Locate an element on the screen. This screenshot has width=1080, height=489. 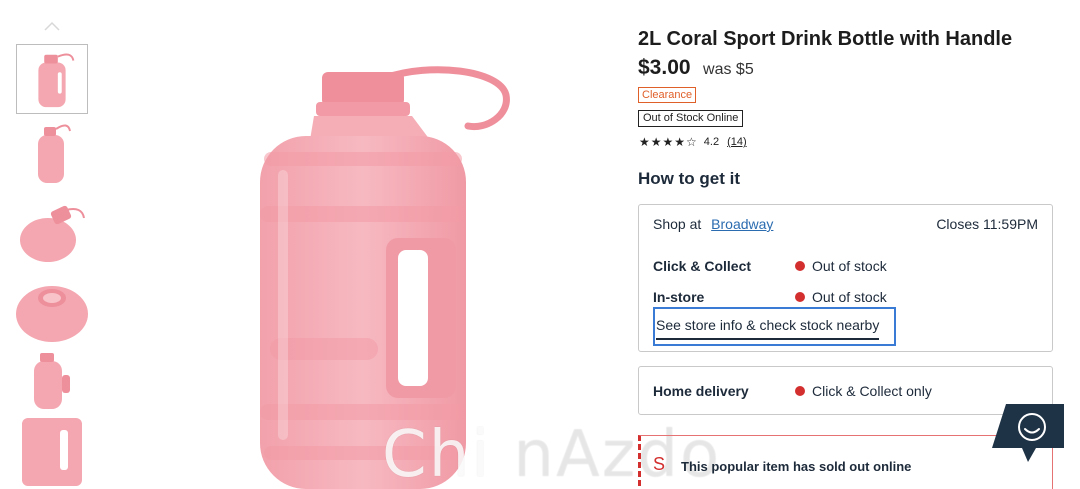
instore-label: In-store is located at coordinates (679, 297).